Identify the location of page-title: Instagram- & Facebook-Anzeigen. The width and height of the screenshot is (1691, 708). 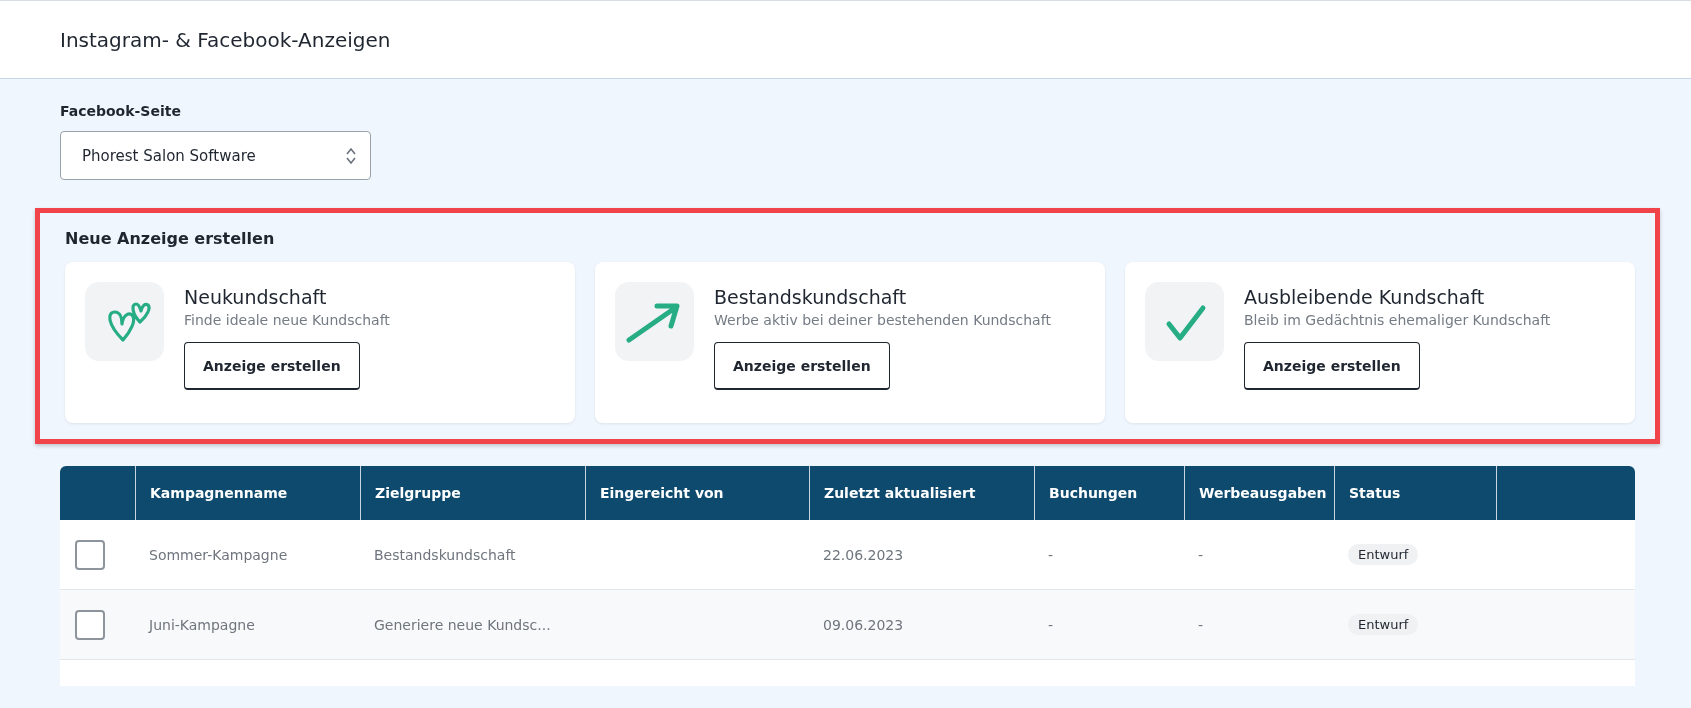
(225, 39).